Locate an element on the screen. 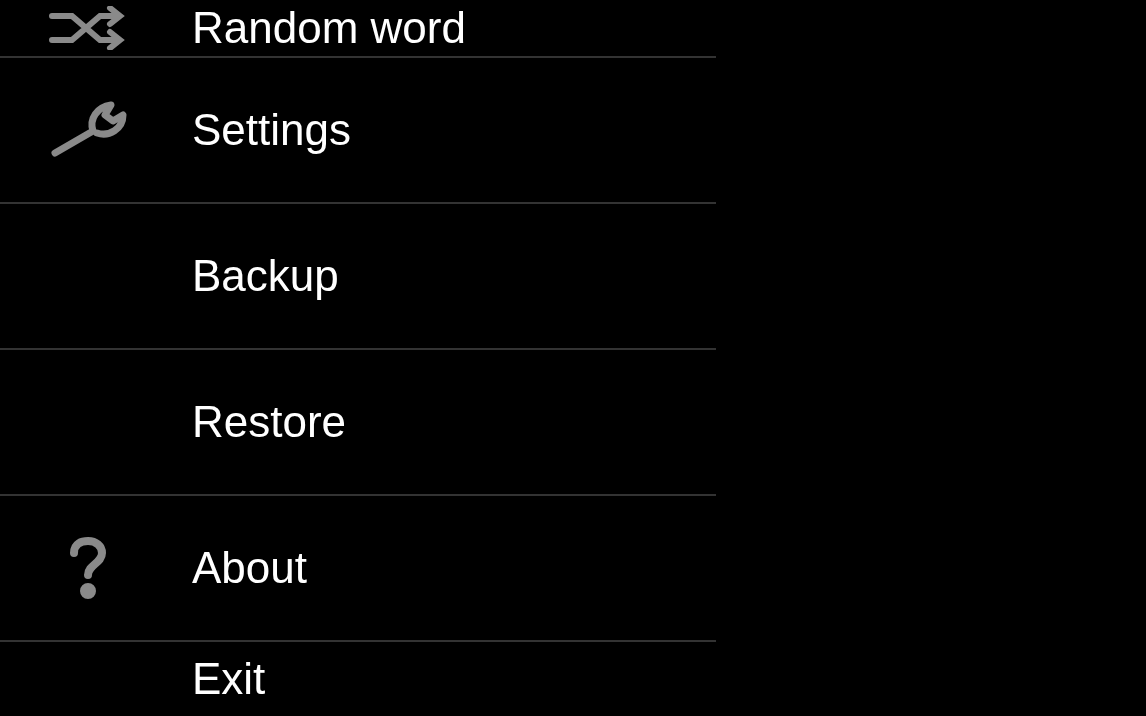  menu-item: About is located at coordinates (358, 569).